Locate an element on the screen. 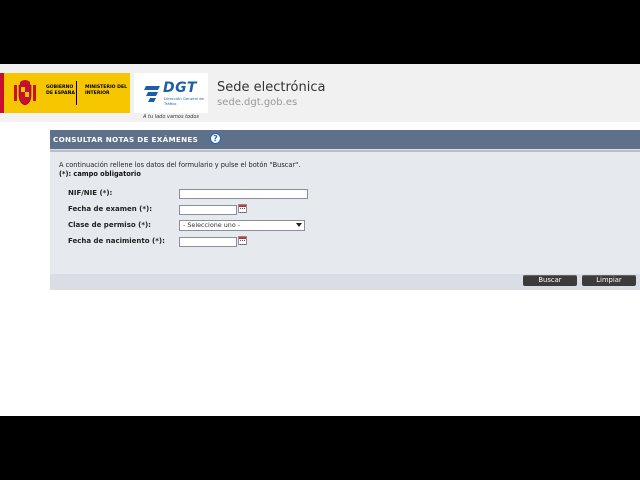 The width and height of the screenshot is (640, 480). help-icon: ? is located at coordinates (215, 138).